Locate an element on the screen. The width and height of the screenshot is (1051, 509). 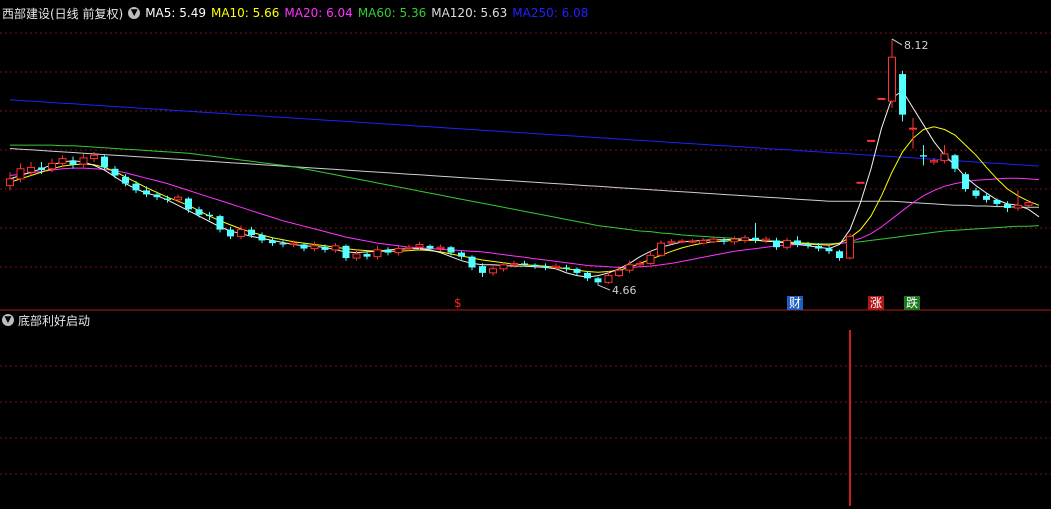
ma-legend-item: MA60: 5.36 is located at coordinates (392, 13).